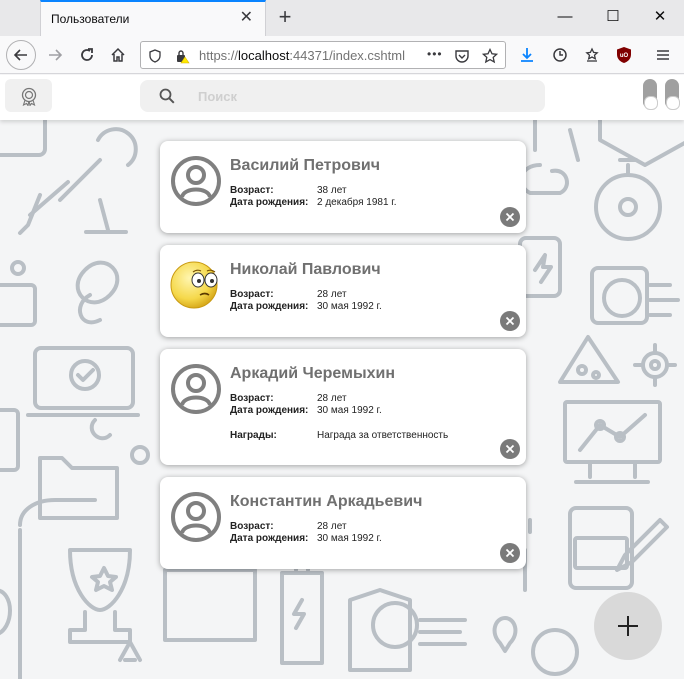 The image size is (684, 679). I want to click on minimize-icon: —, so click(565, 17).